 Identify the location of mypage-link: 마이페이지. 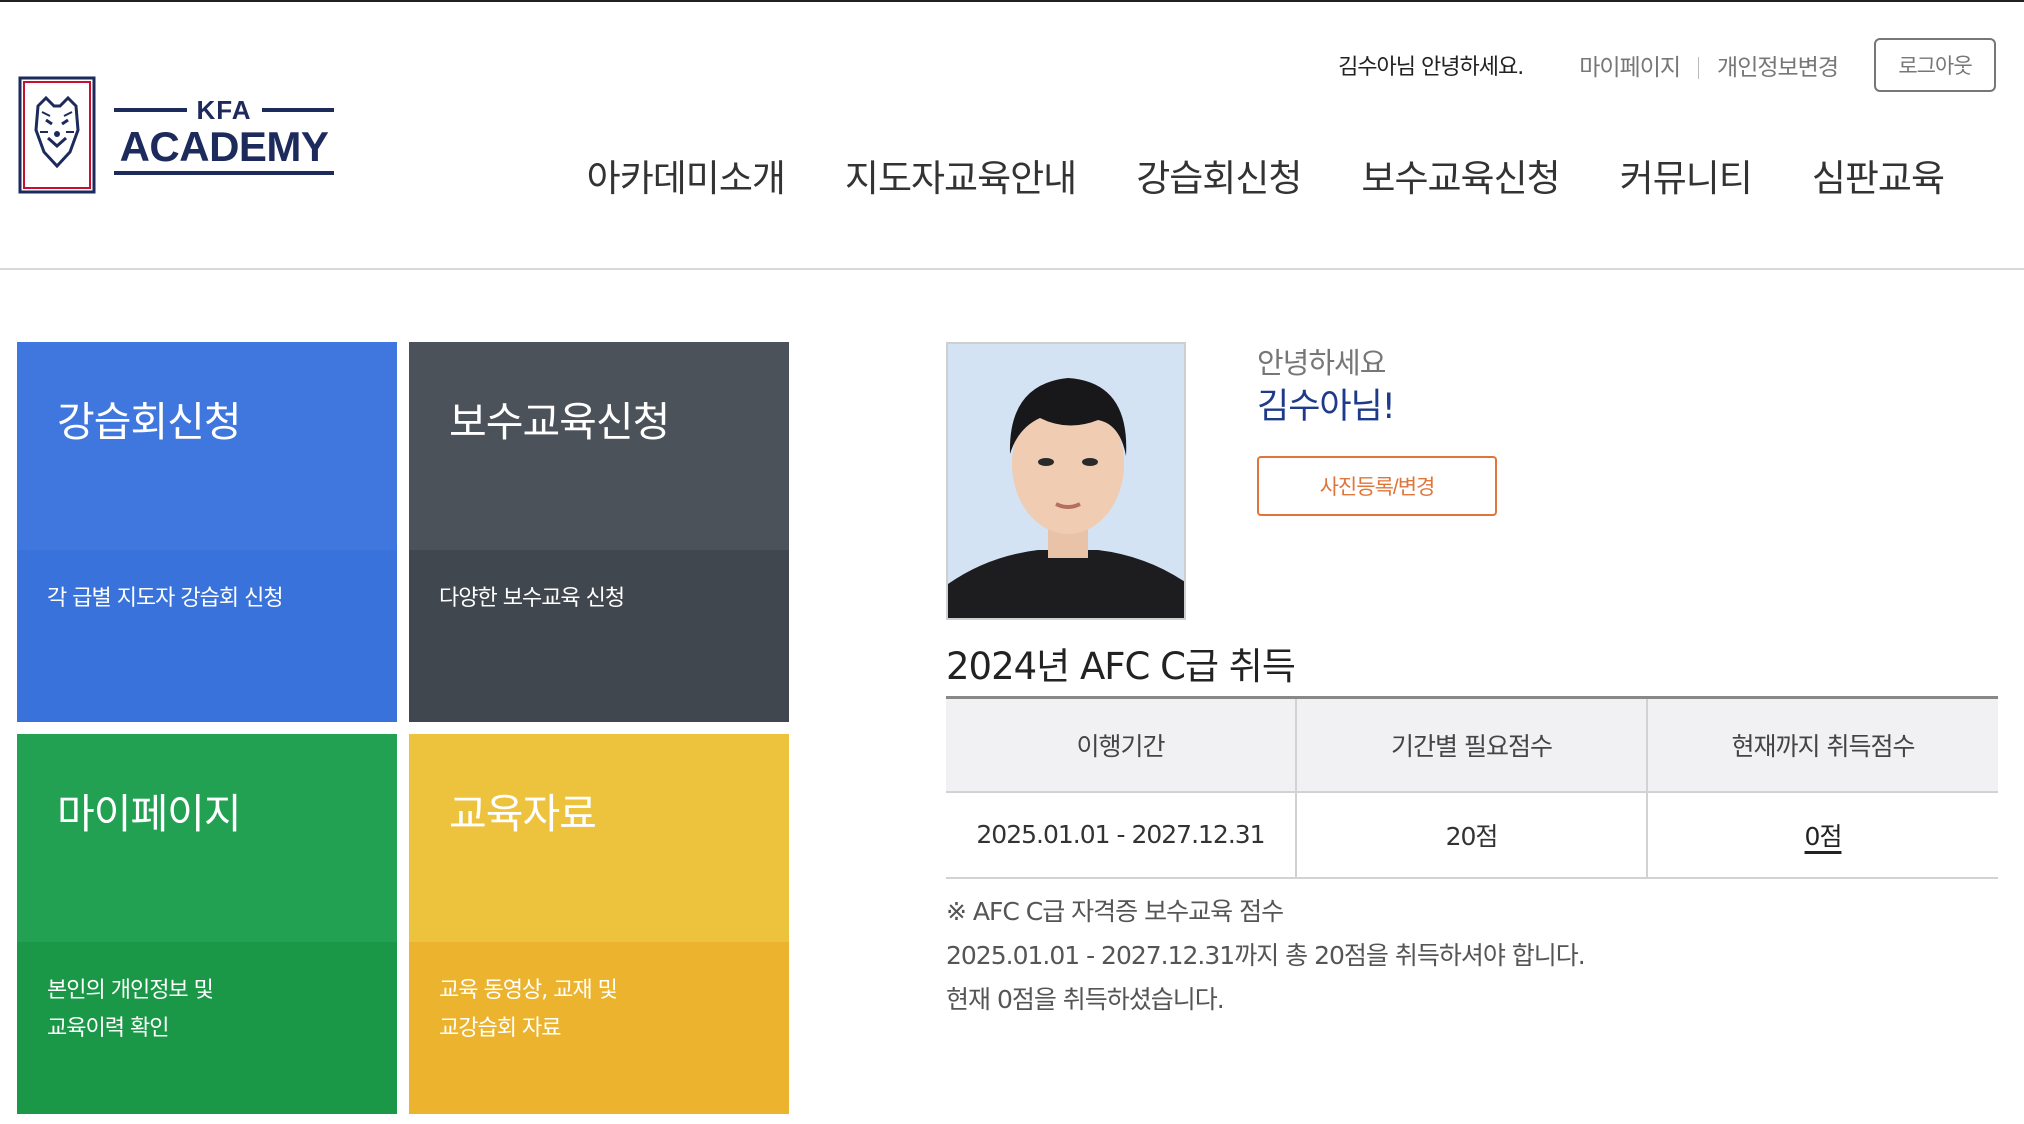
(1630, 65).